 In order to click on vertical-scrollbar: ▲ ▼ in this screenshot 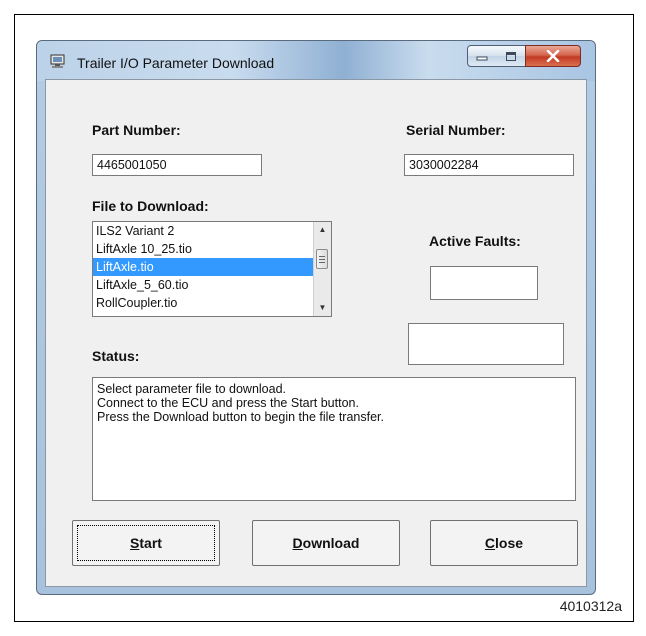, I will do `click(322, 269)`.